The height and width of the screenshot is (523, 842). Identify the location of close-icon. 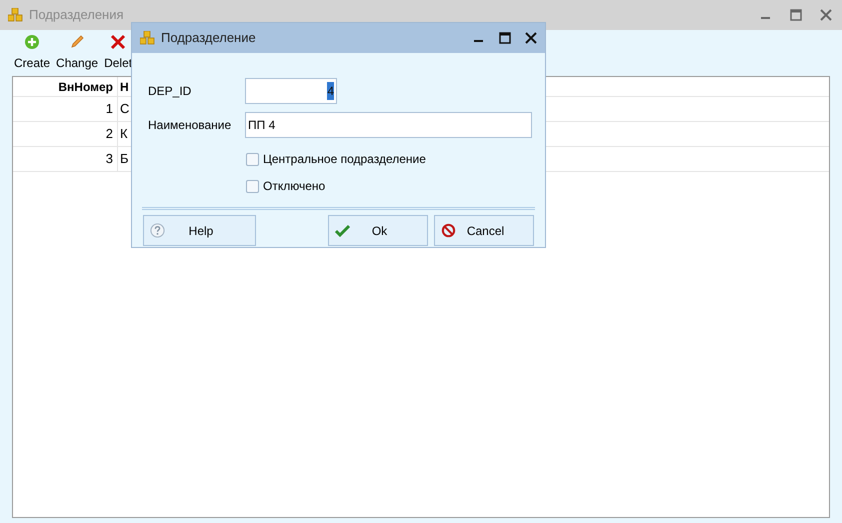
(531, 38).